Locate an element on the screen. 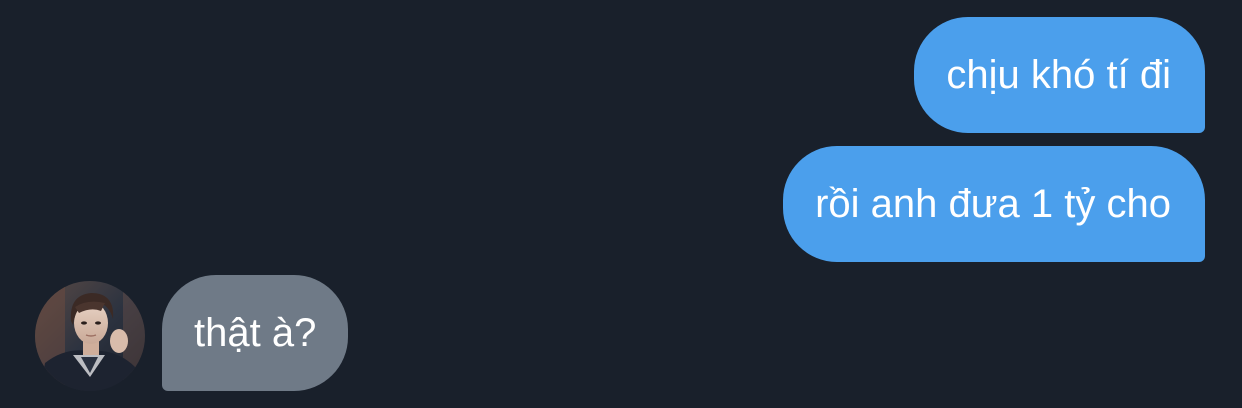  message-text: chịu khó tí đi is located at coordinates (1058, 75).